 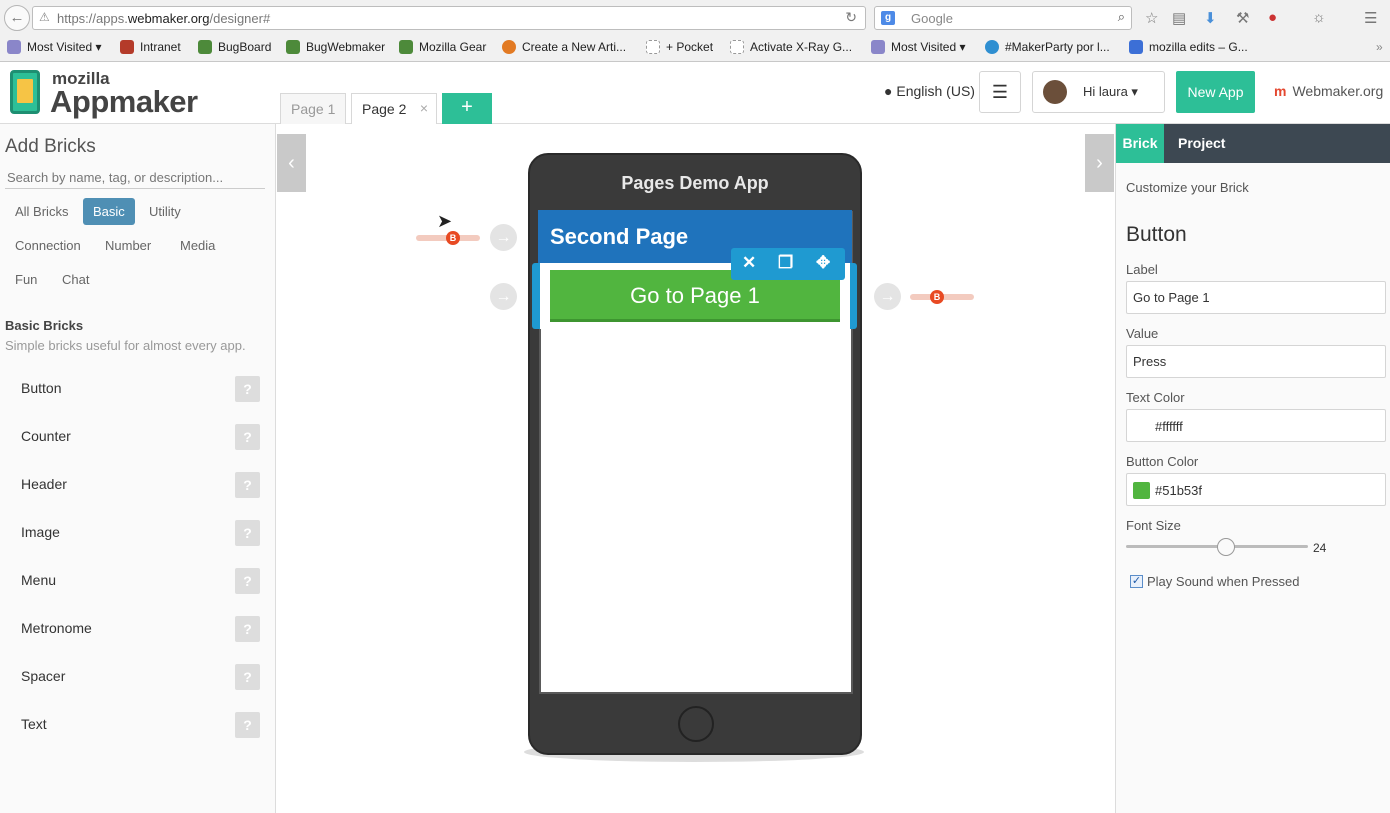 I want to click on doc-icon, so click(x=1136, y=47).